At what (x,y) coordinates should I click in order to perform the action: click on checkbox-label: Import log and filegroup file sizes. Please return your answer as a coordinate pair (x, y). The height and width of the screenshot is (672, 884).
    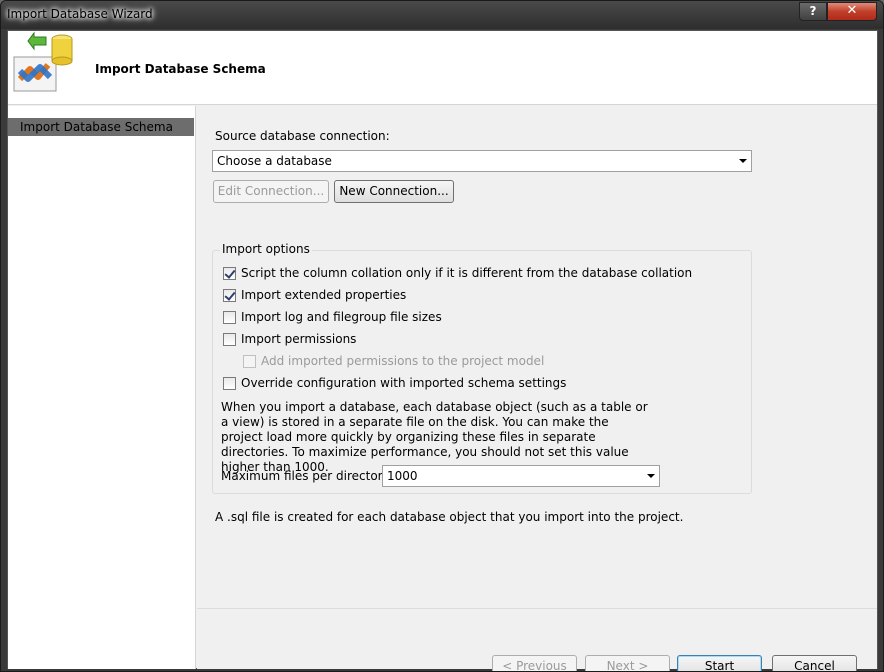
    Looking at the image, I should click on (341, 317).